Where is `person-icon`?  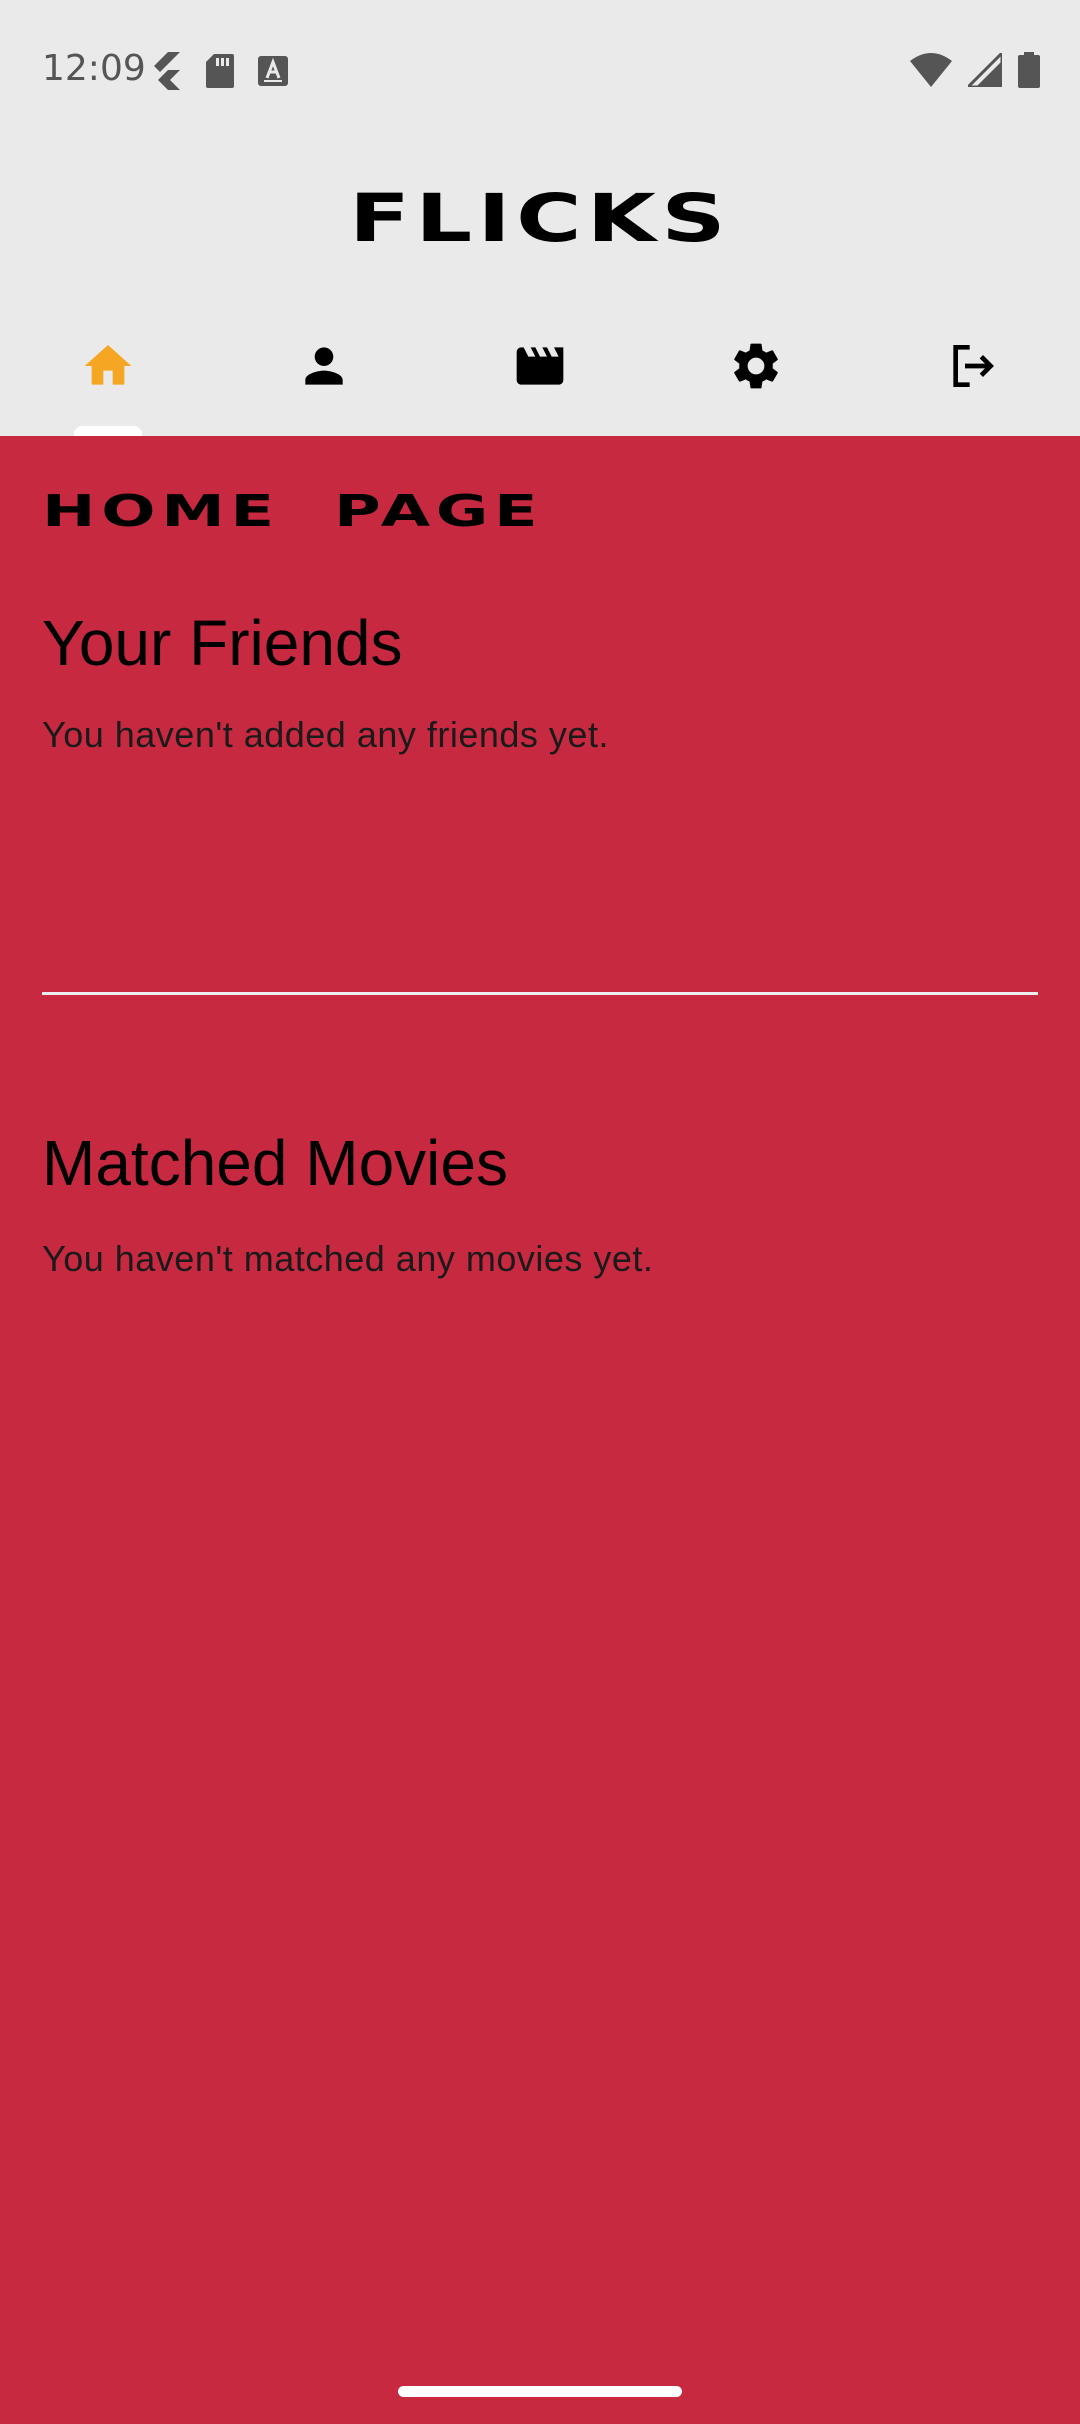
person-icon is located at coordinates (324, 368).